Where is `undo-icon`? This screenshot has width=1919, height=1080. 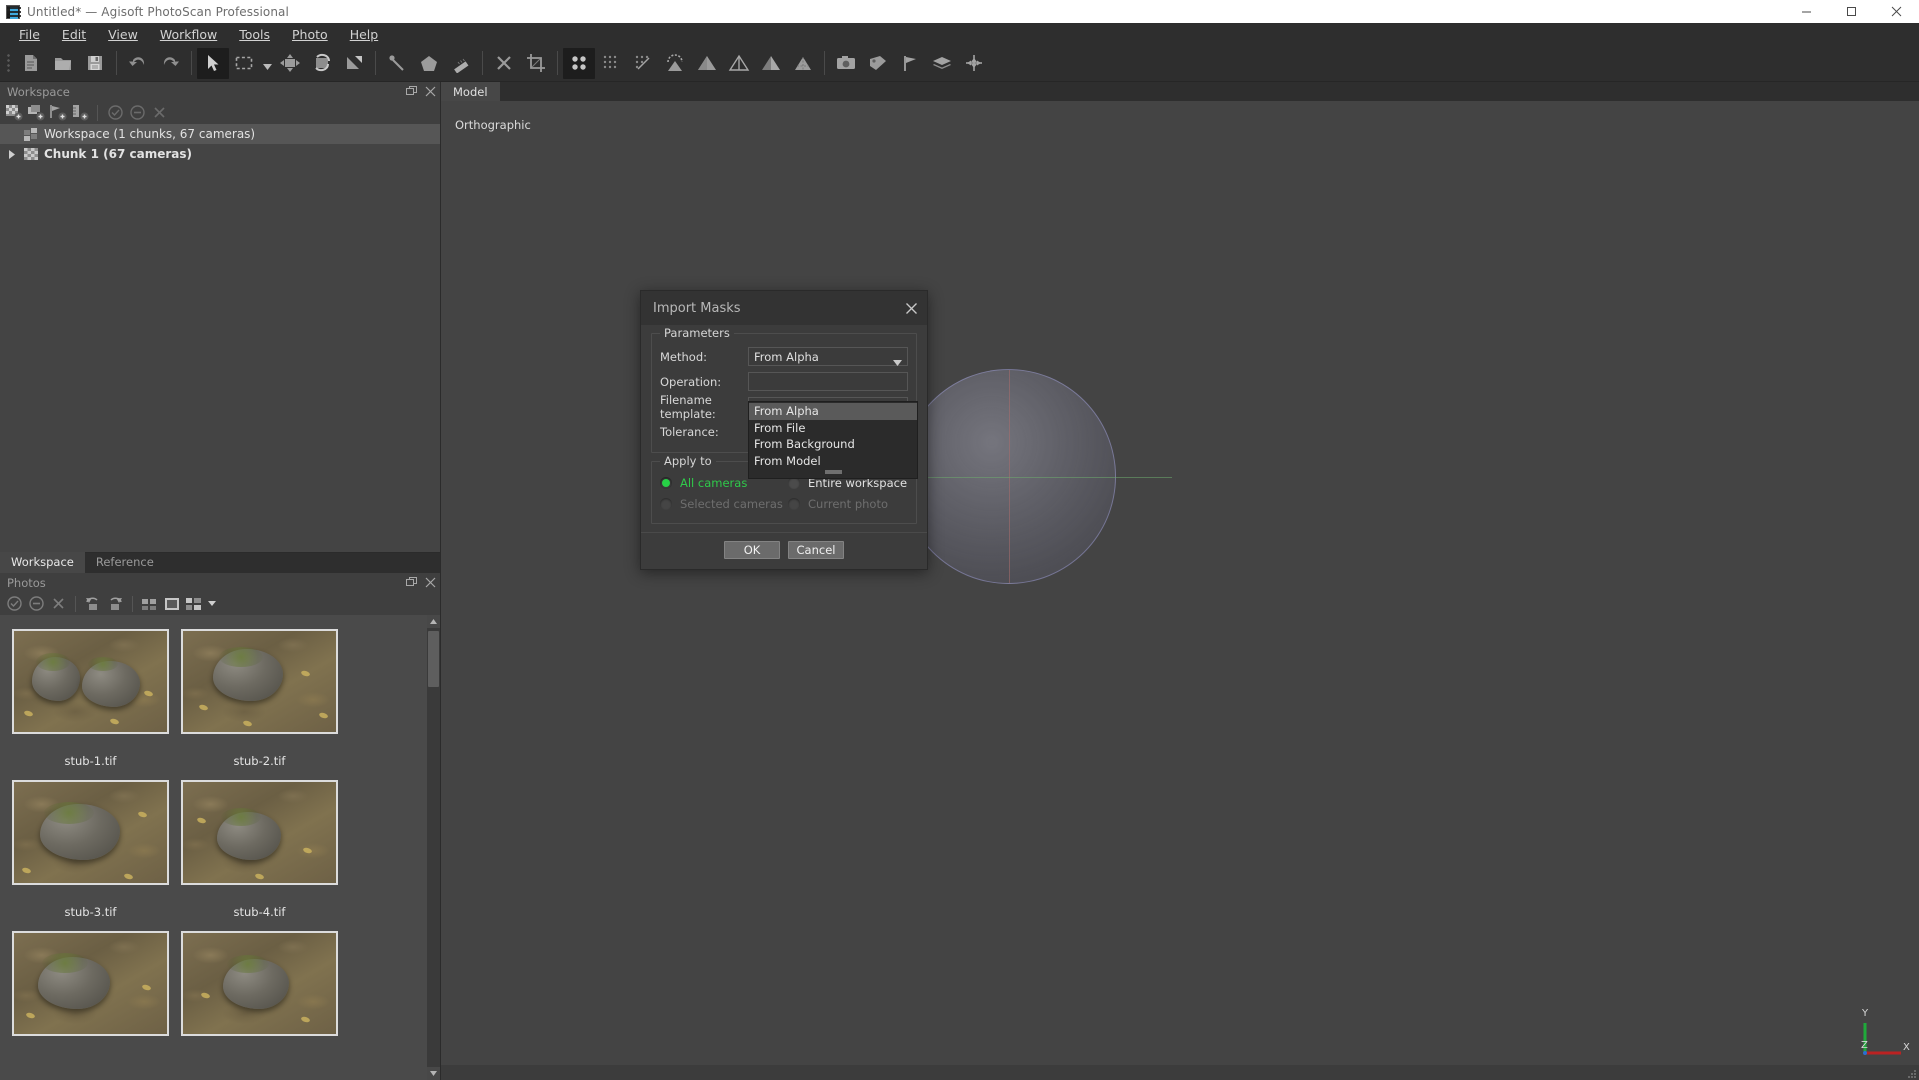 undo-icon is located at coordinates (138, 63).